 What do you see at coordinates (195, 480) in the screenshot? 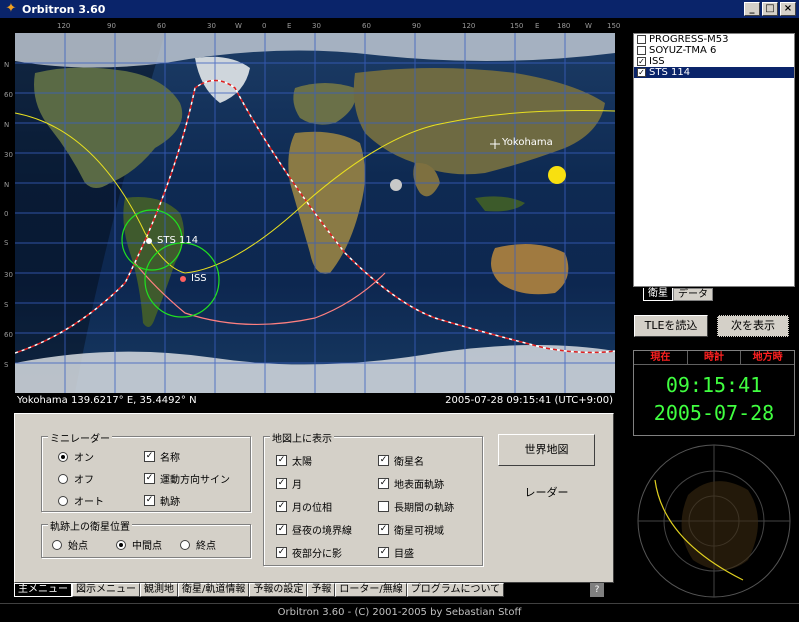
I see `radar-direction-label: 運動方向サイン` at bounding box center [195, 480].